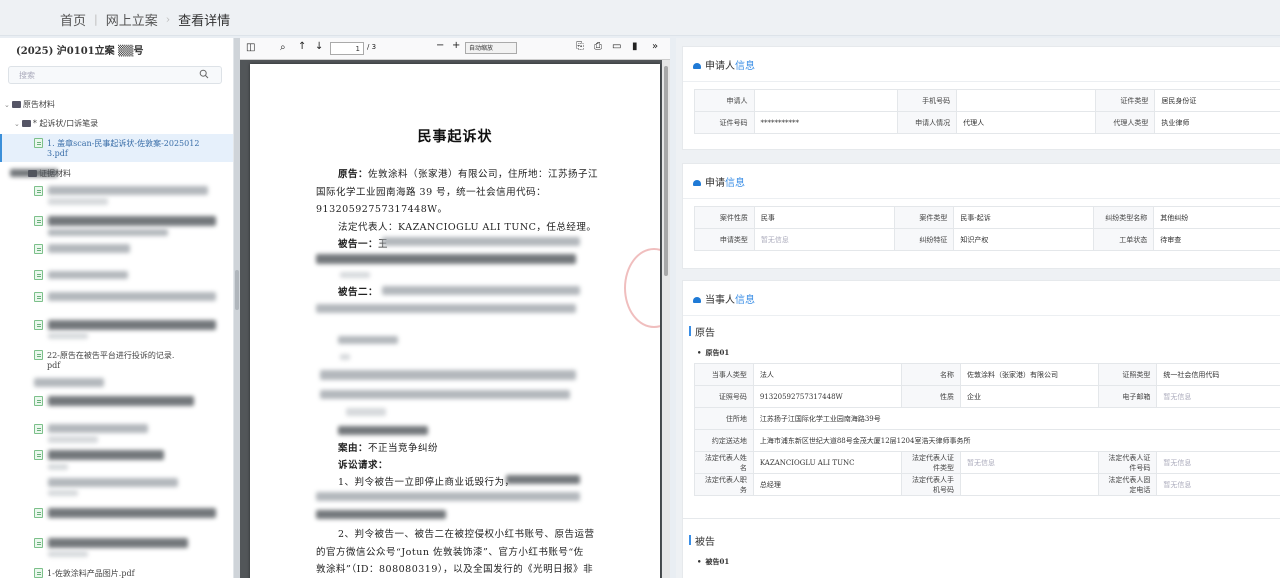  What do you see at coordinates (724, 298) in the screenshot?
I see `card-header: 当事人信息` at bounding box center [724, 298].